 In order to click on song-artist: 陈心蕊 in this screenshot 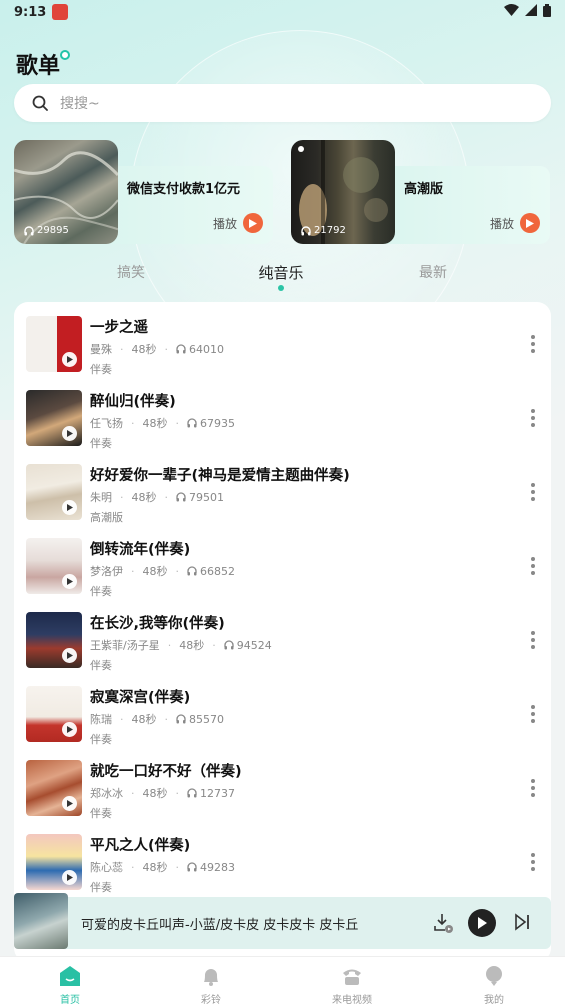, I will do `click(106, 867)`.